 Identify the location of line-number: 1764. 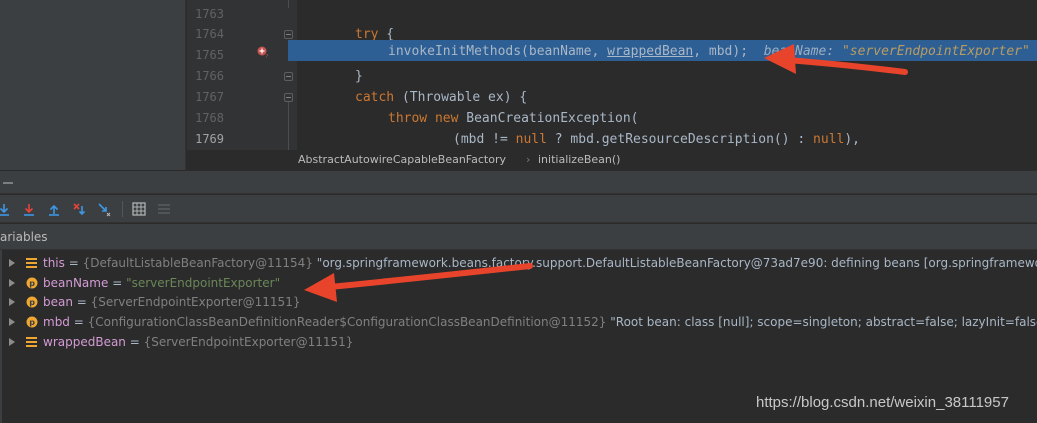
(209, 34).